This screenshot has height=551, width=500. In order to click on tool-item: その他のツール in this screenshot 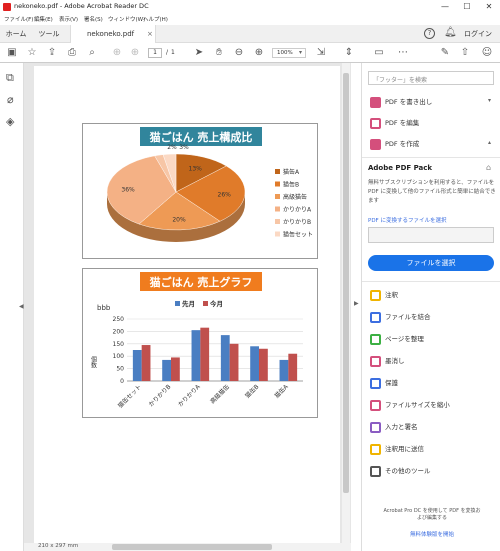, I will do `click(400, 472)`.